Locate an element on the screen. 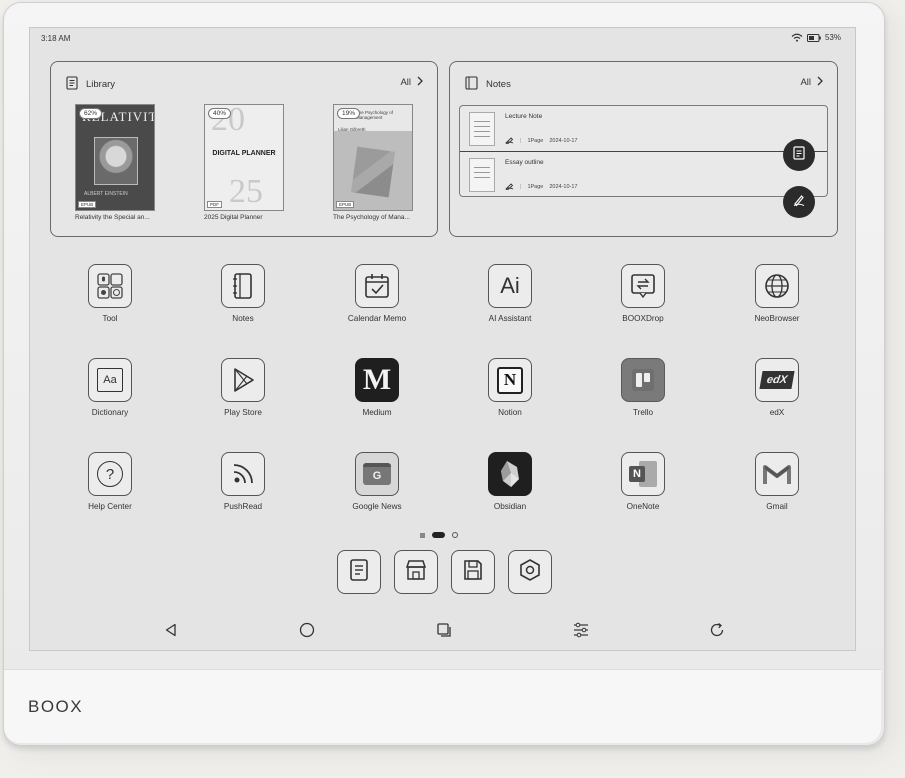 The image size is (905, 778). notes-header: Notes is located at coordinates (488, 84).